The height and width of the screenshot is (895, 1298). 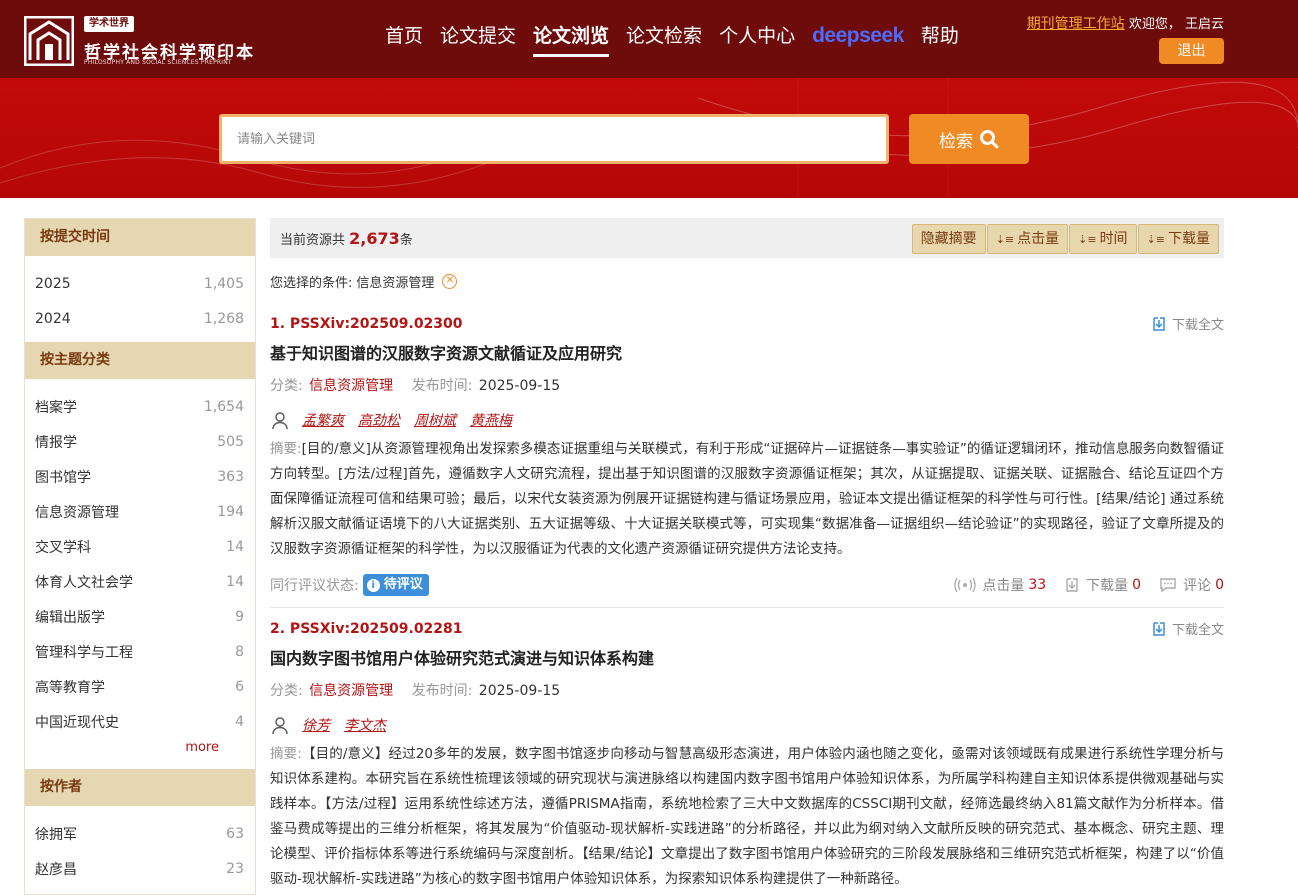 What do you see at coordinates (53, 283) in the screenshot?
I see `filter-label: 2025` at bounding box center [53, 283].